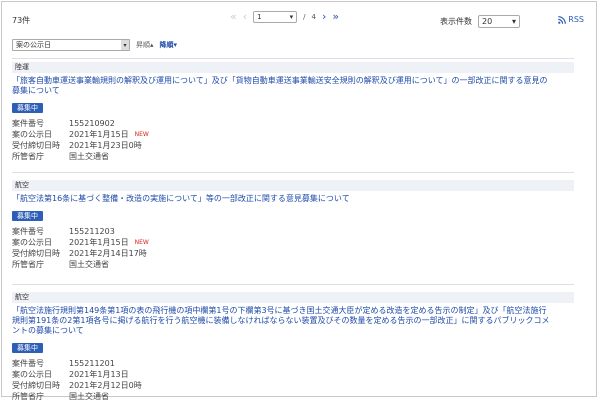  Describe the element at coordinates (63, 231) in the screenshot. I see `meta-row: 案件番号 155211203` at that location.